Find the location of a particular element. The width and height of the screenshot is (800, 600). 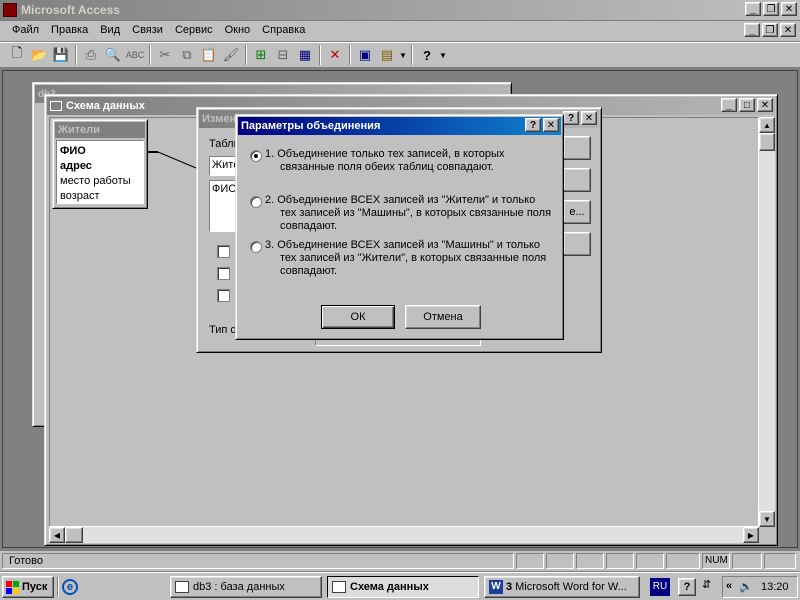

internet-explorer-icon: e is located at coordinates (70, 587).